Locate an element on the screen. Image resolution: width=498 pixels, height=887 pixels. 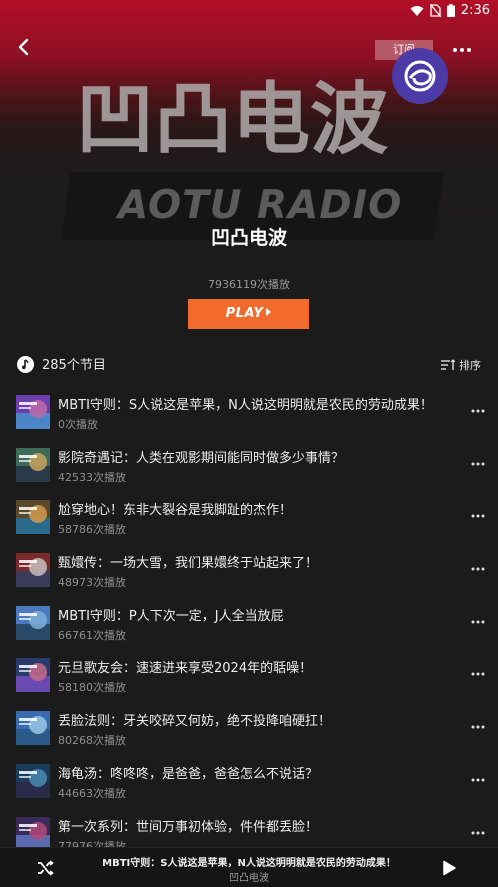
episode-play-count: 58786次播放 is located at coordinates (92, 530).